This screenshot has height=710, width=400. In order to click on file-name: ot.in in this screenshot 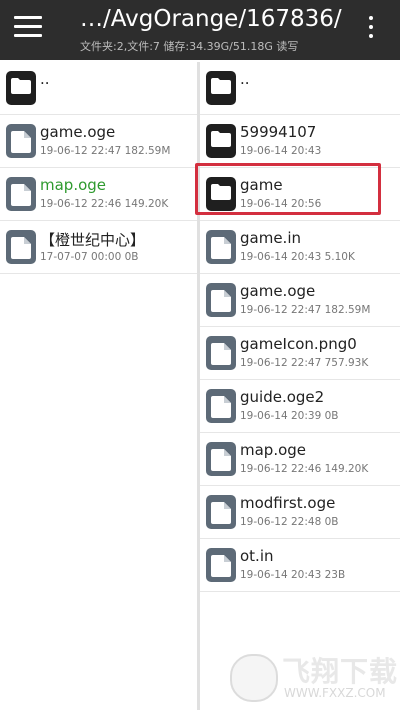, I will do `click(257, 556)`.